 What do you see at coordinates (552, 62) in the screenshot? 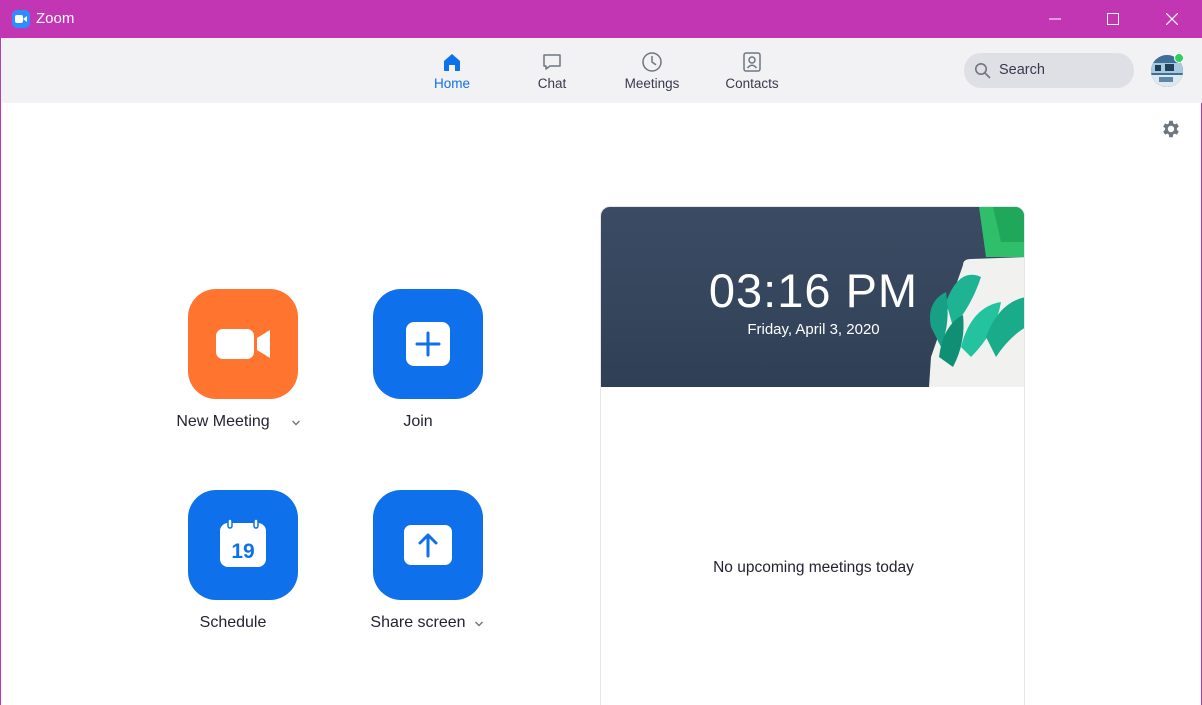
I see `chat-icon` at bounding box center [552, 62].